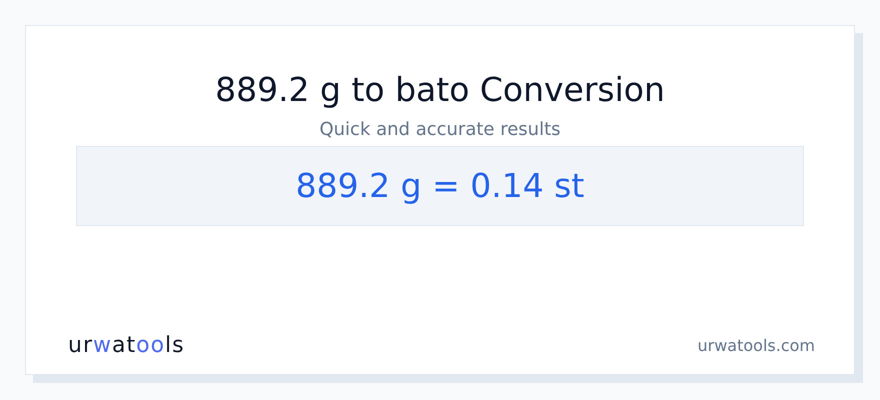  I want to click on site-link: urwatools.com, so click(756, 346).